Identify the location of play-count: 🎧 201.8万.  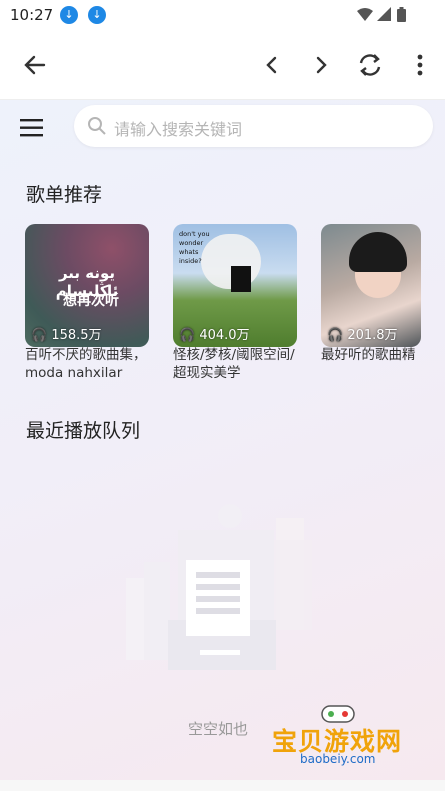
(362, 335).